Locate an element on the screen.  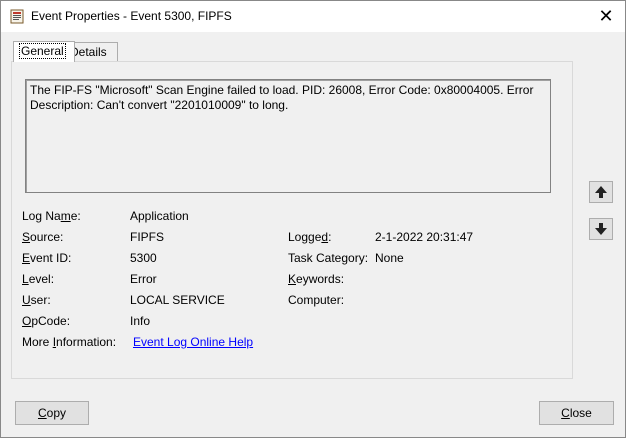
copy-button: Copy is located at coordinates (52, 413).